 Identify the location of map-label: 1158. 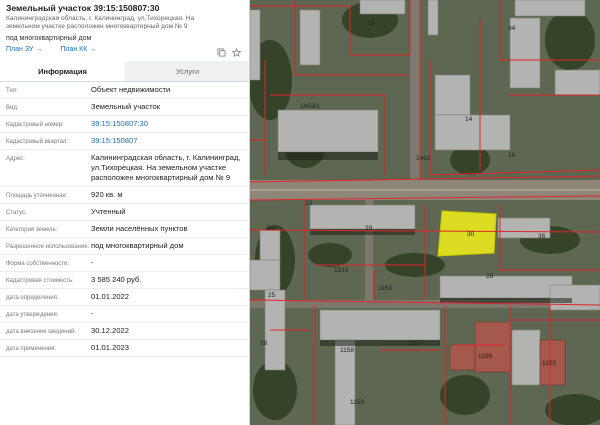
(347, 350).